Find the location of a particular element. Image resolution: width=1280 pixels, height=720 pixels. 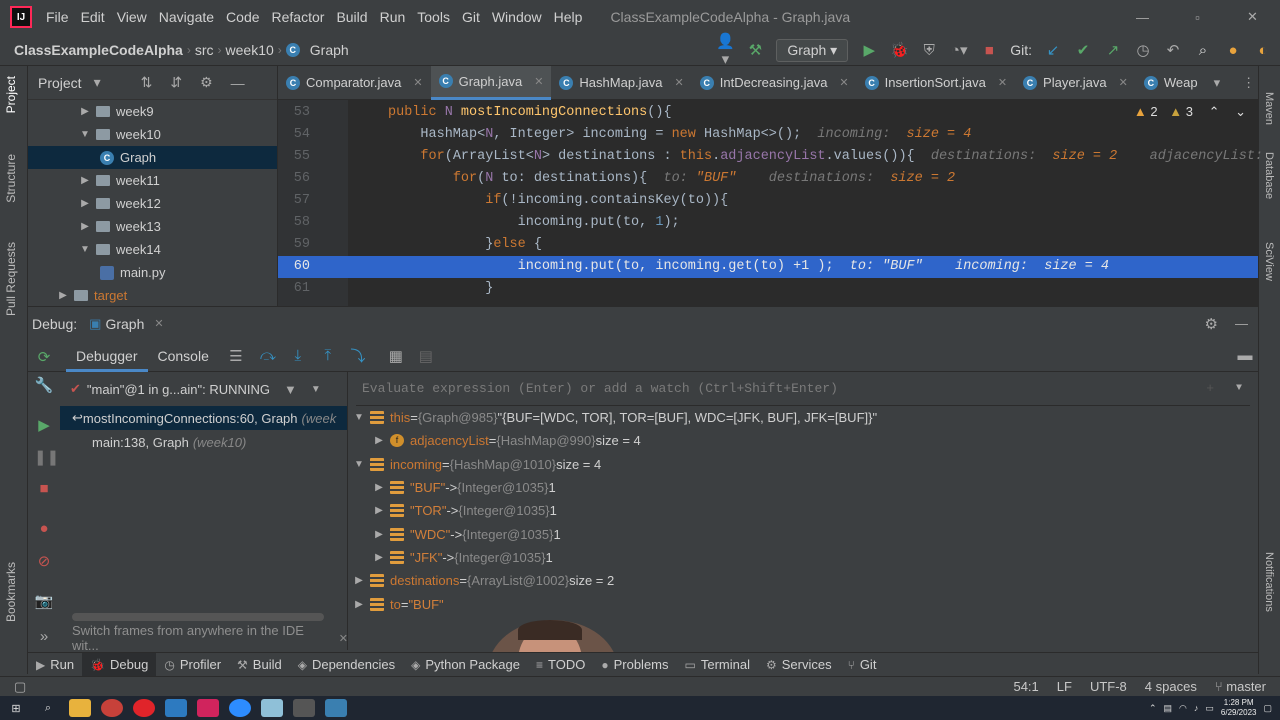

update-icon: ● is located at coordinates (1233, 50).